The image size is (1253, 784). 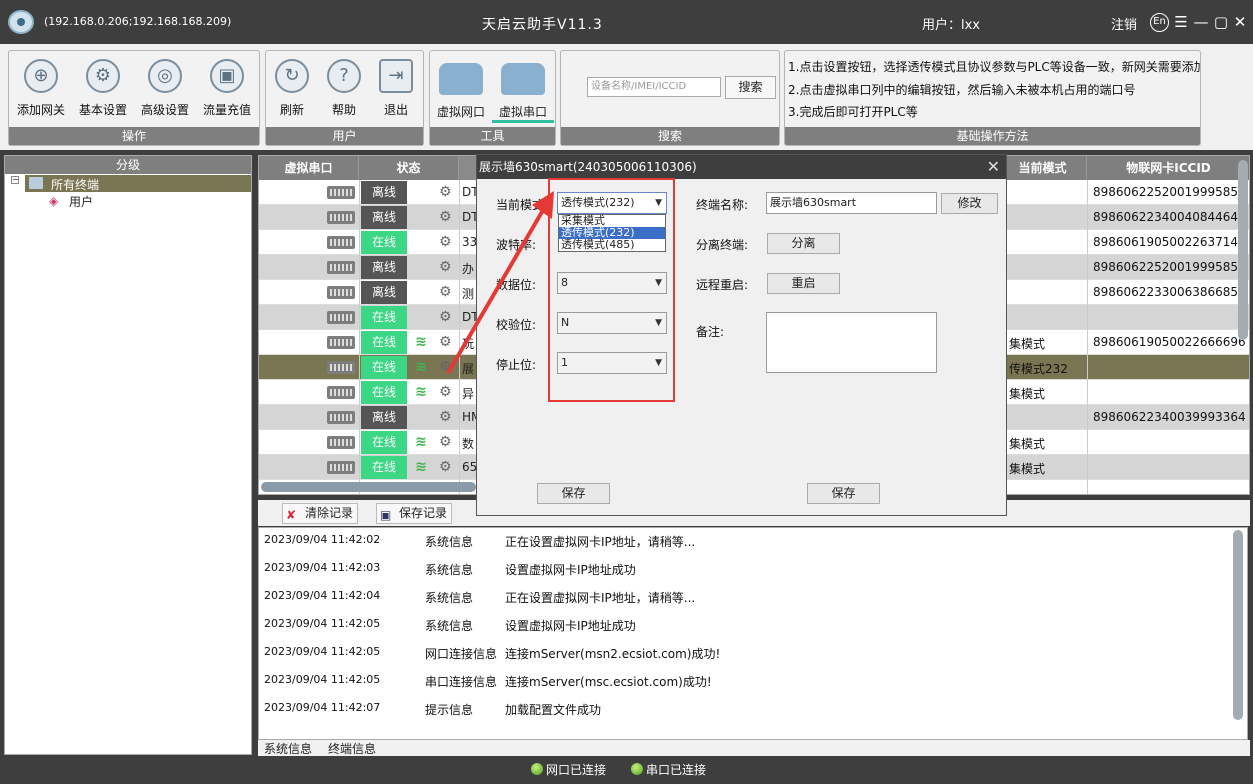 I want to click on tree-header: 分级, so click(x=128, y=165).